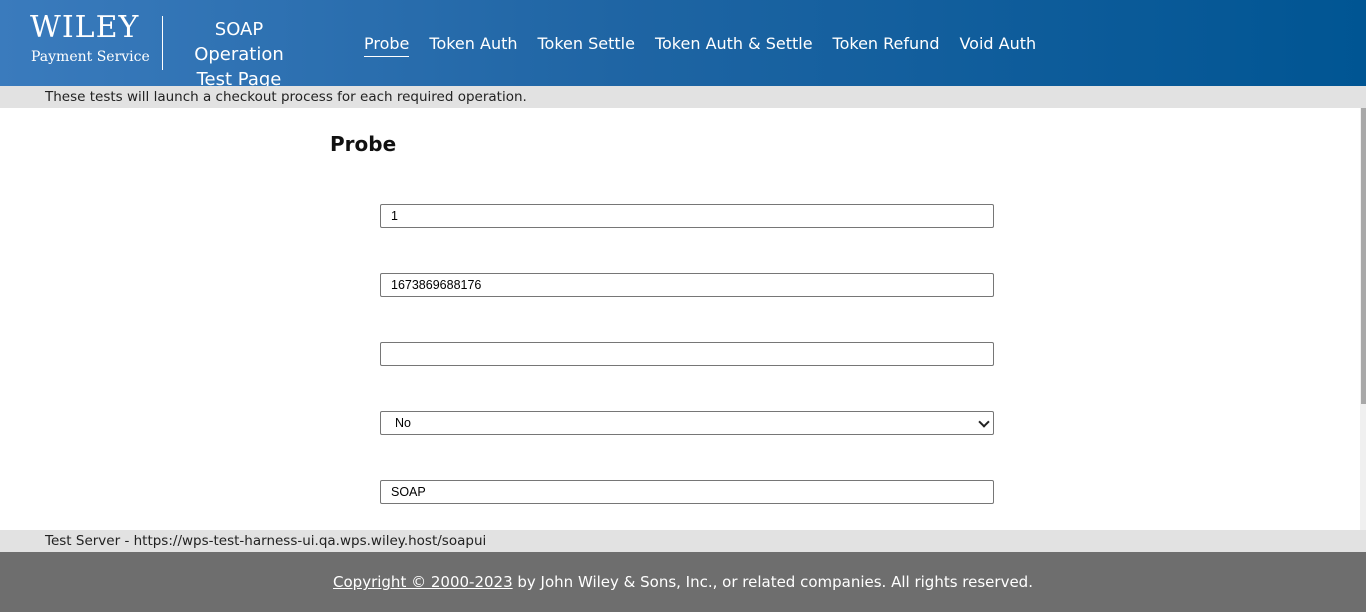  I want to click on copyright-link: Copyright © 2000-2023, so click(423, 582).